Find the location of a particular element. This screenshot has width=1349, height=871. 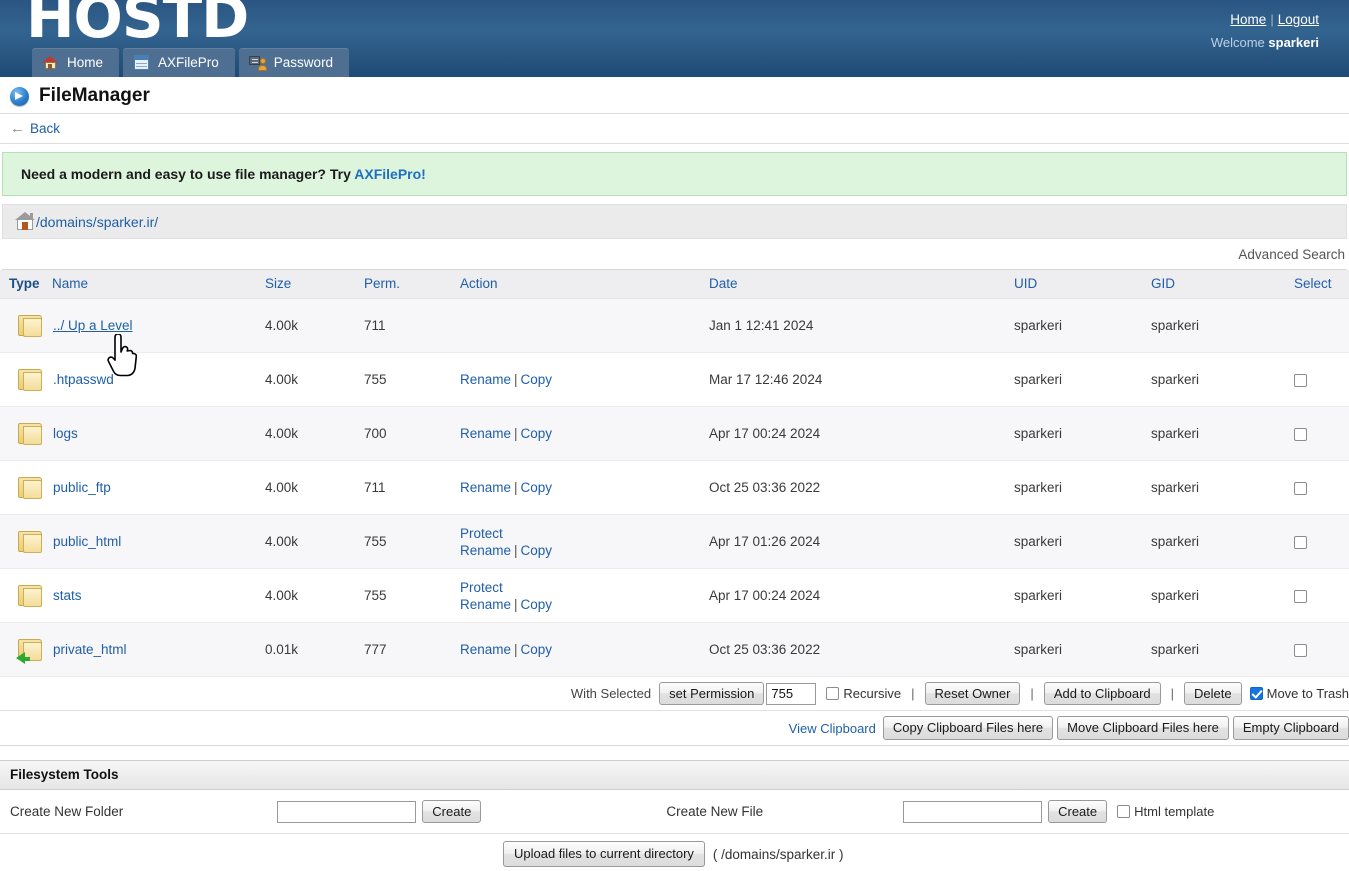

folder-symlink-icon is located at coordinates (30, 651).